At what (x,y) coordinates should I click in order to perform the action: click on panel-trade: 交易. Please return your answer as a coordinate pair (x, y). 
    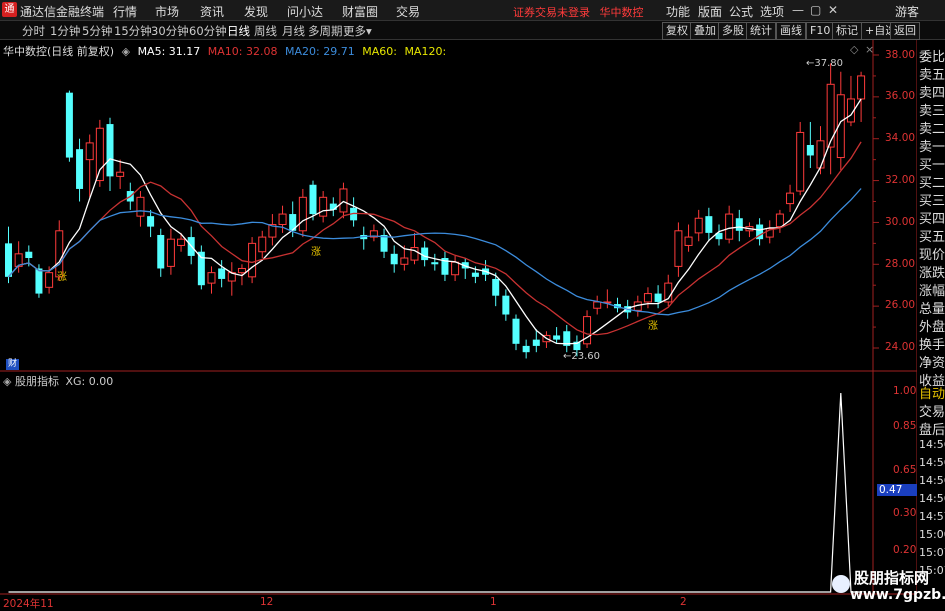
    Looking at the image, I should click on (932, 412).